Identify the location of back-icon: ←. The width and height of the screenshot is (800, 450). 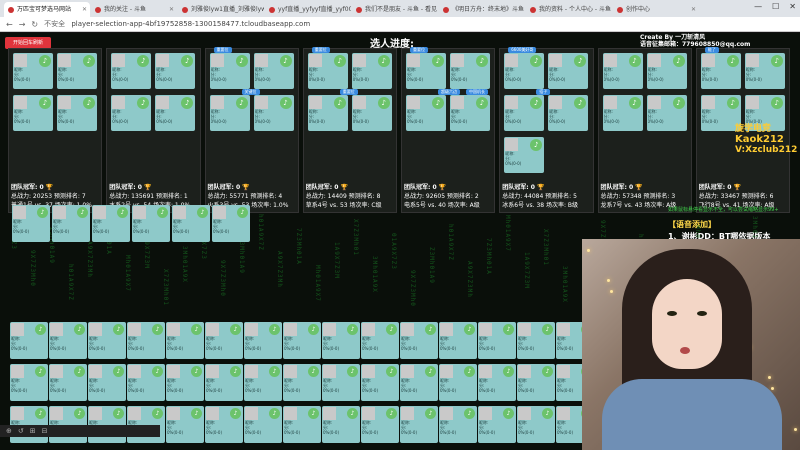
(9, 24).